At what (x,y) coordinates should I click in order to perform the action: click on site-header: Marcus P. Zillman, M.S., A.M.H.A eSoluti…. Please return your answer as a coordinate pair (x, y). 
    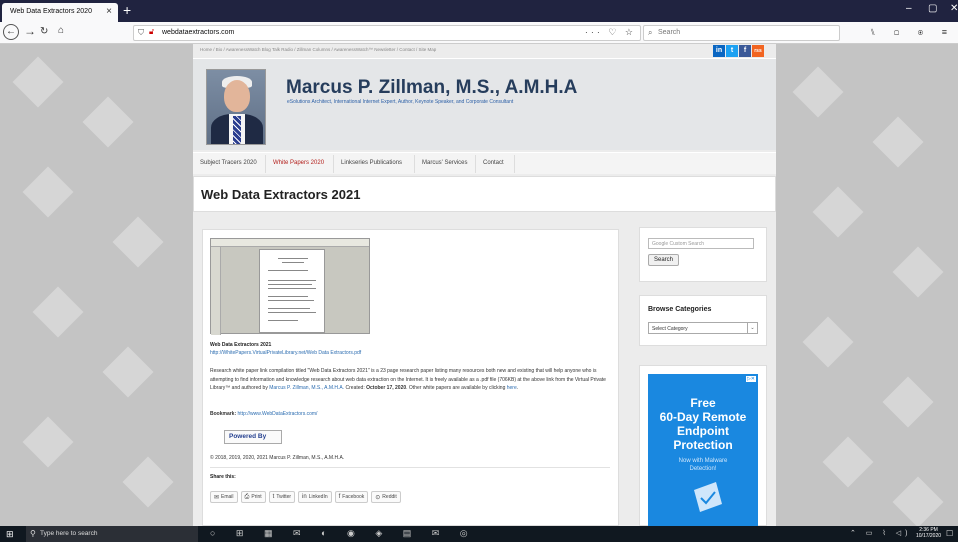
    Looking at the image, I should click on (484, 104).